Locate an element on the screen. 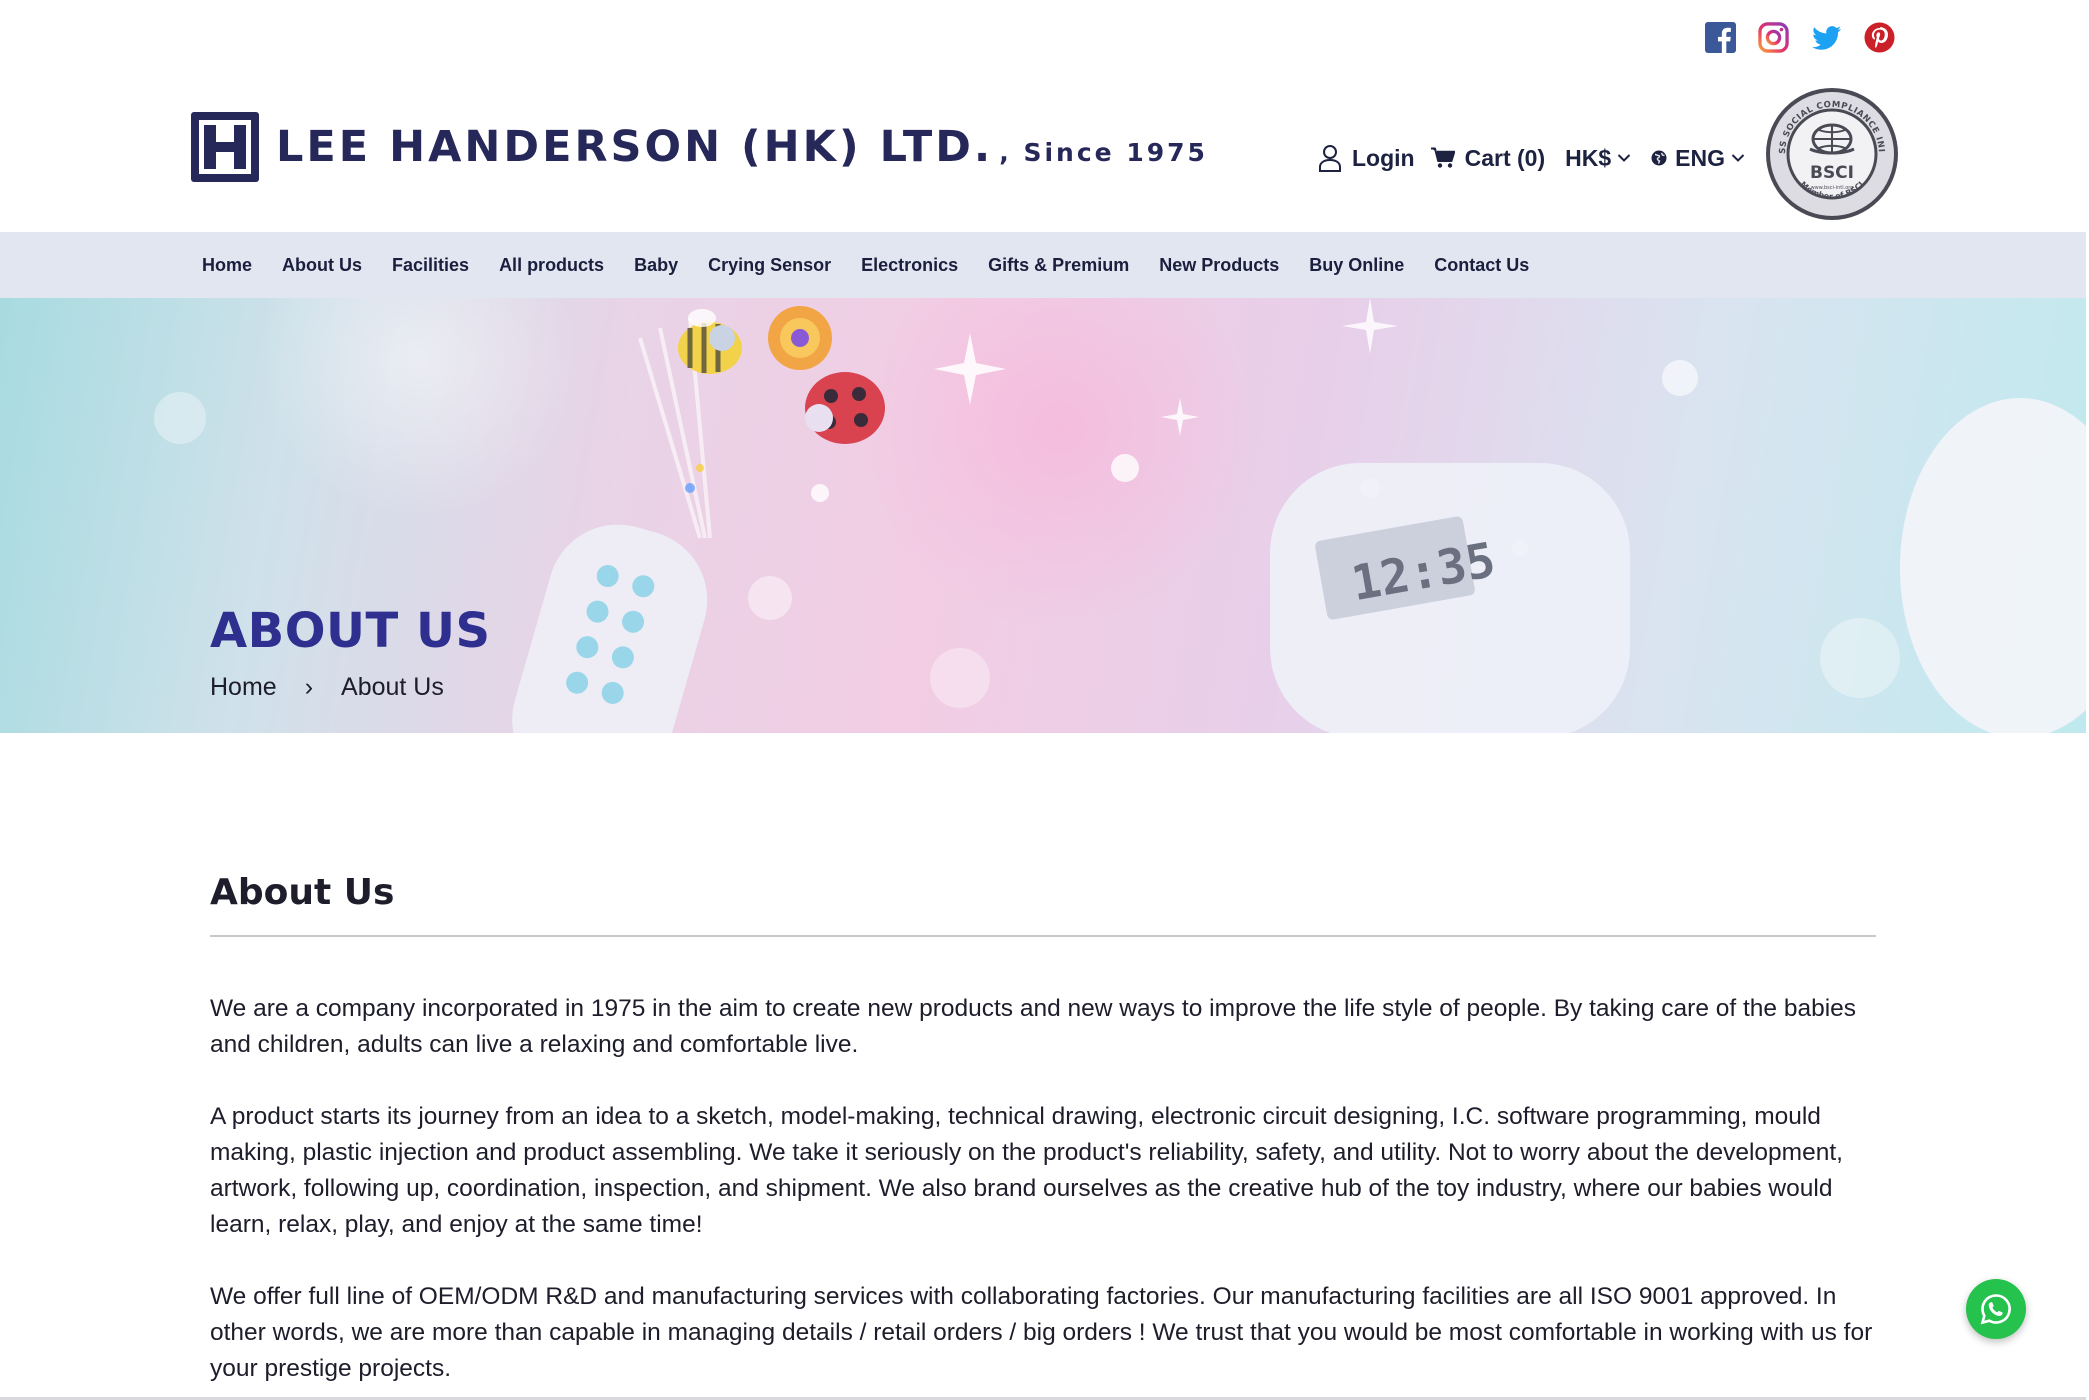 This screenshot has width=2089, height=1400. instagram-icon is located at coordinates (1773, 37).